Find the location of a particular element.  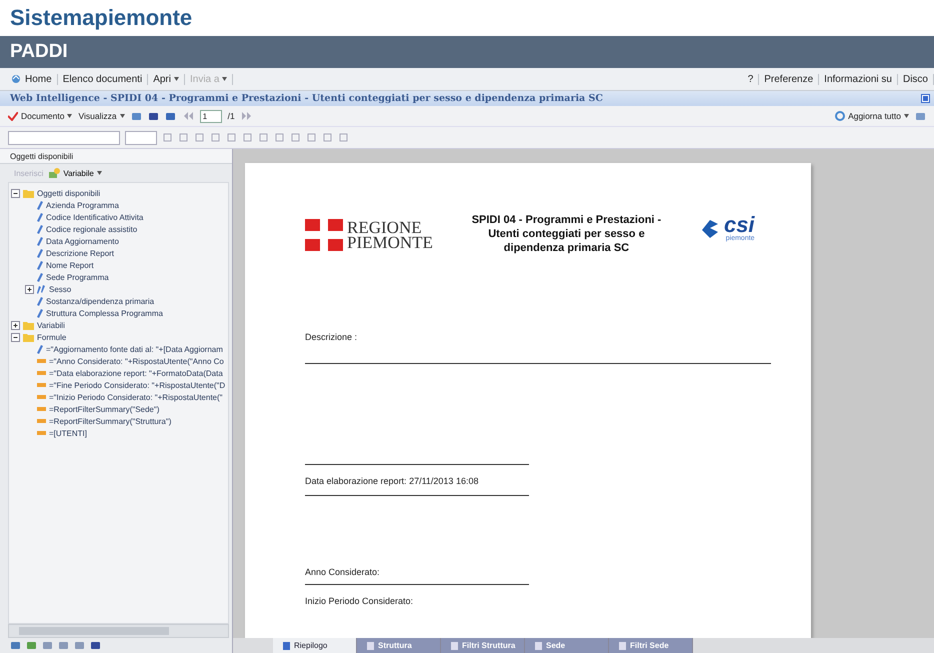

tree-item: Sesso is located at coordinates (60, 289).